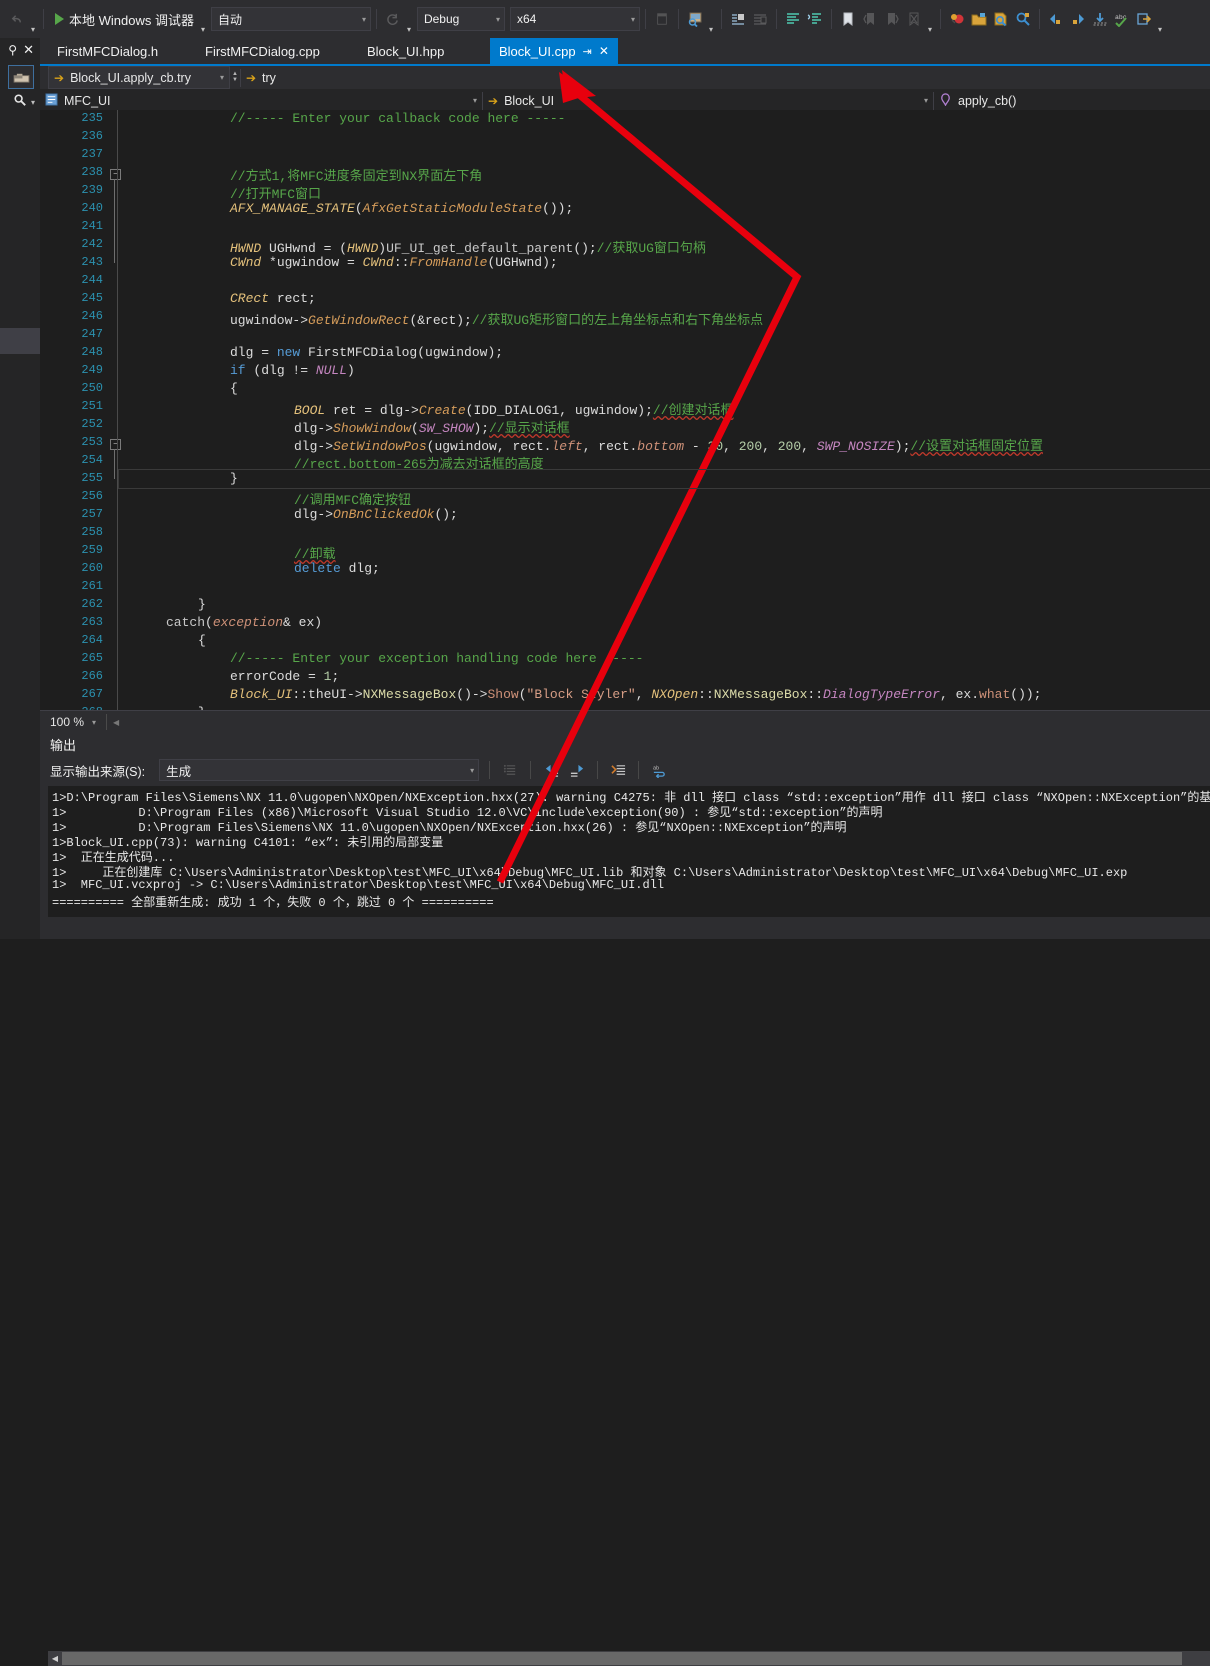 This screenshot has width=1210, height=1666. Describe the element at coordinates (261, 77) in the screenshot. I see `member-dropdown: ➔ try` at that location.